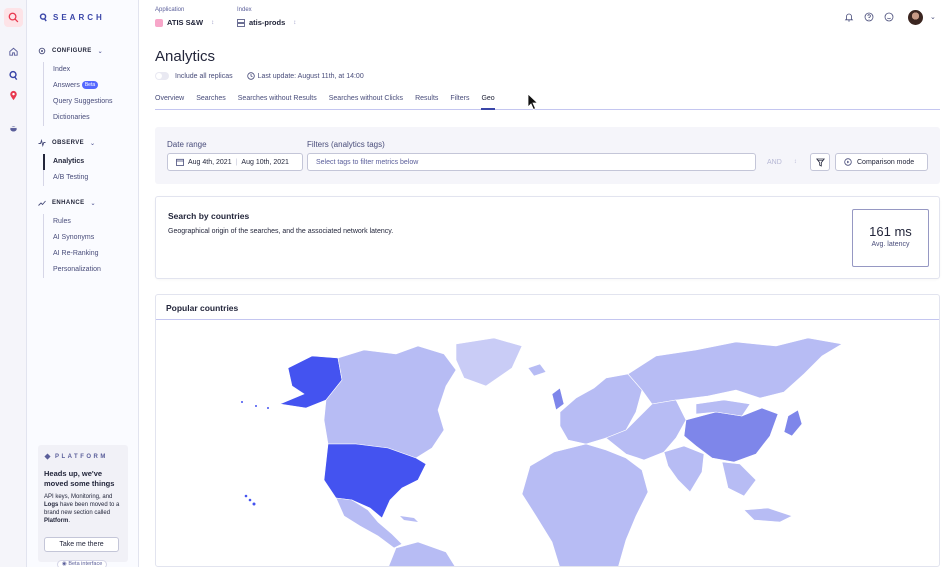 This screenshot has height=567, width=950. Describe the element at coordinates (81, 544) in the screenshot. I see `take-me-there-button: Take me there` at that location.